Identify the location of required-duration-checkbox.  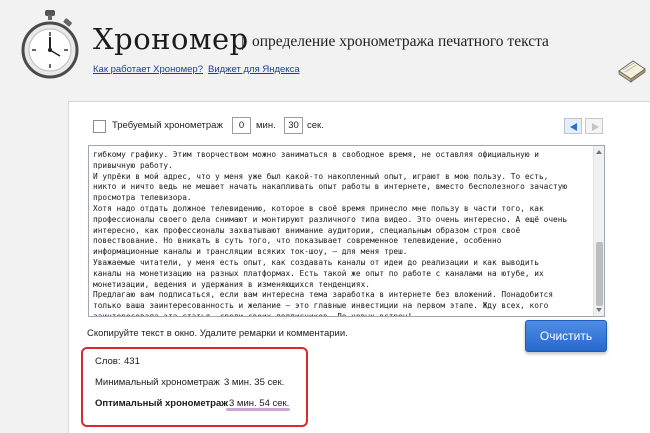
(99, 126).